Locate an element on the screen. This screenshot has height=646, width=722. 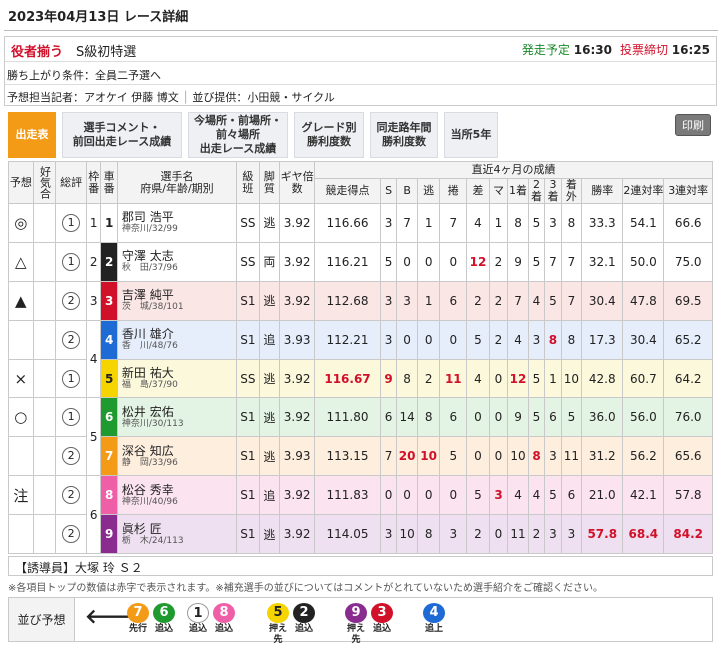
col-b: B is located at coordinates (407, 191).